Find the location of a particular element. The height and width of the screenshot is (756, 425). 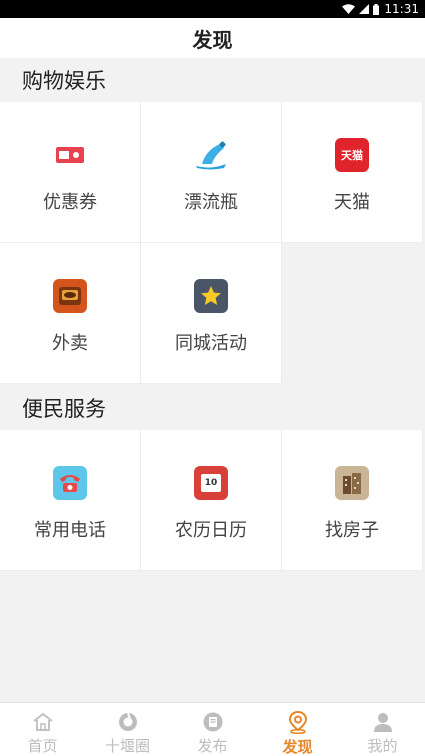

calendar-icon: 10 is located at coordinates (211, 483).